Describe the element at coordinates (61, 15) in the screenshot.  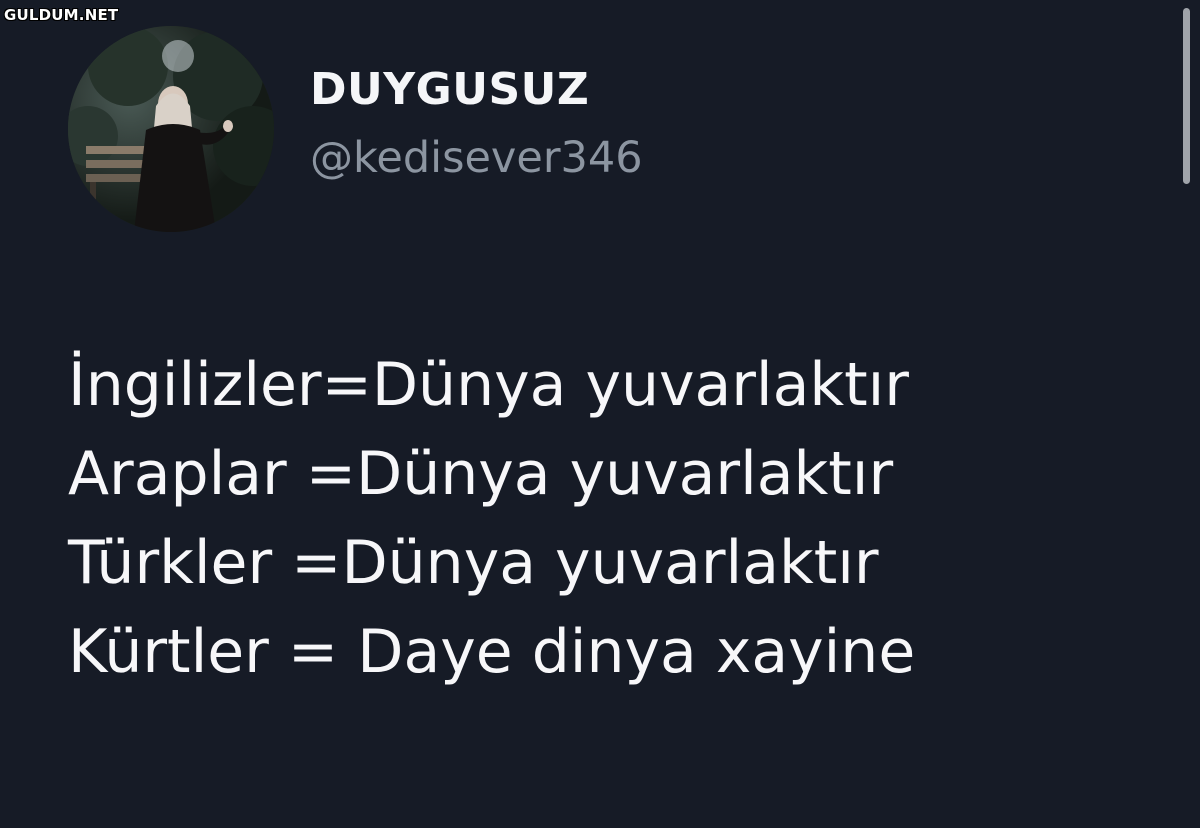
I see `watermark: GULDUM.NET` at that location.